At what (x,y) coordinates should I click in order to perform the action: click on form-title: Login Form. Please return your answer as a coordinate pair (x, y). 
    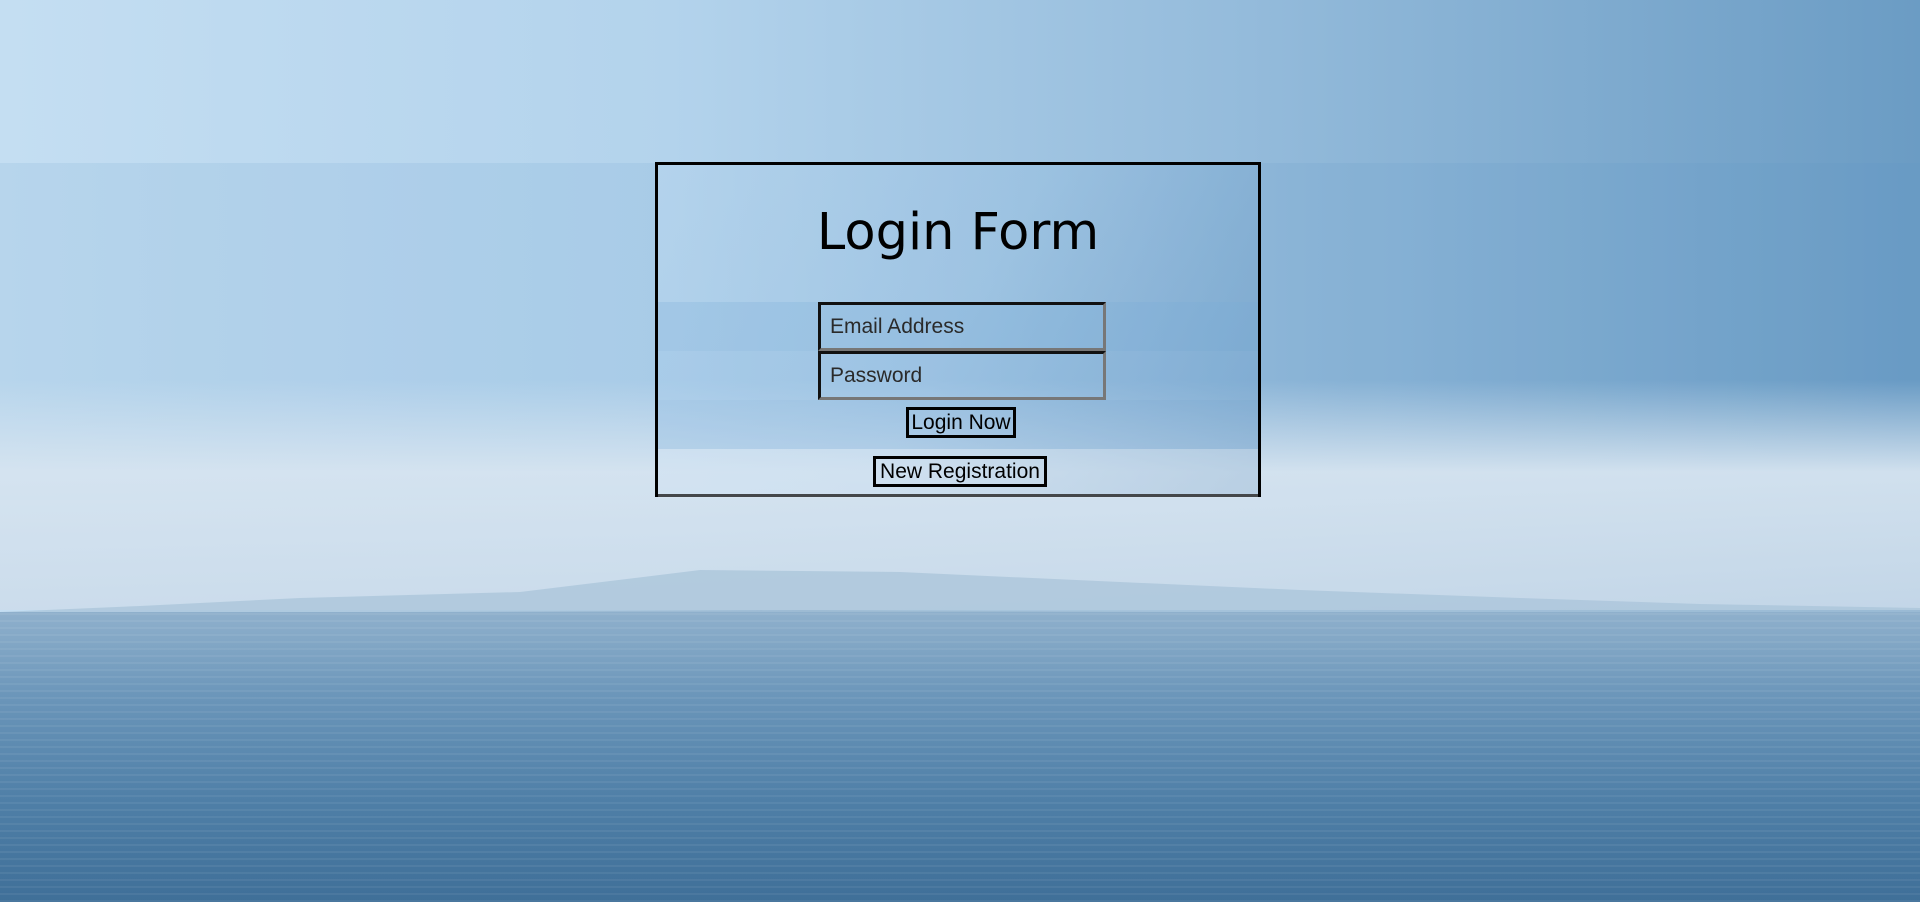
    Looking at the image, I should click on (958, 232).